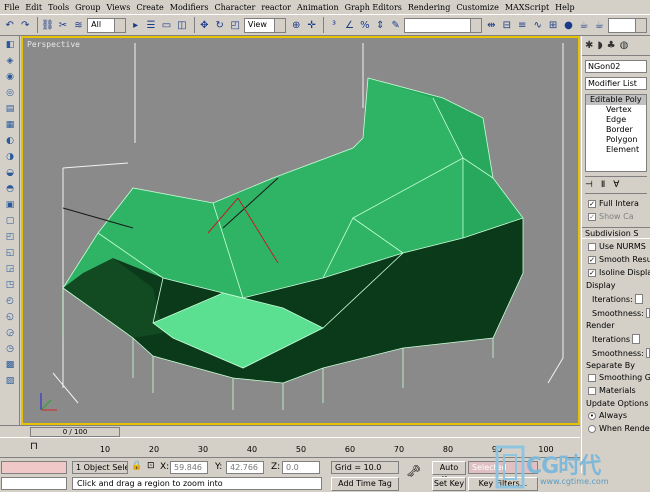  I want to click on hierarchy-tab-icon: ♣, so click(611, 45).